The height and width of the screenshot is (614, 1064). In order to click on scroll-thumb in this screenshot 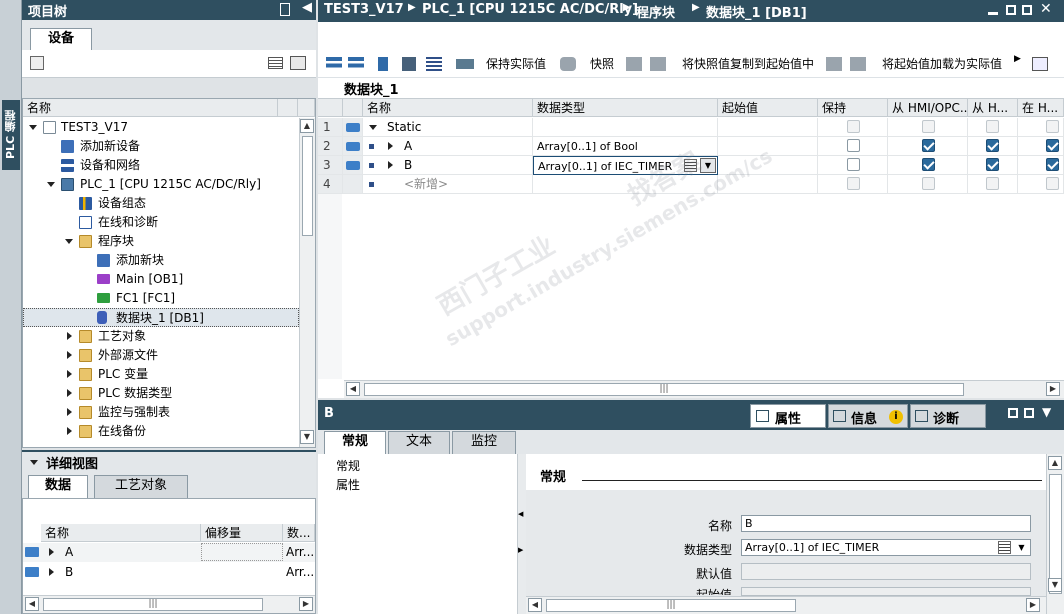, I will do `click(307, 186)`.